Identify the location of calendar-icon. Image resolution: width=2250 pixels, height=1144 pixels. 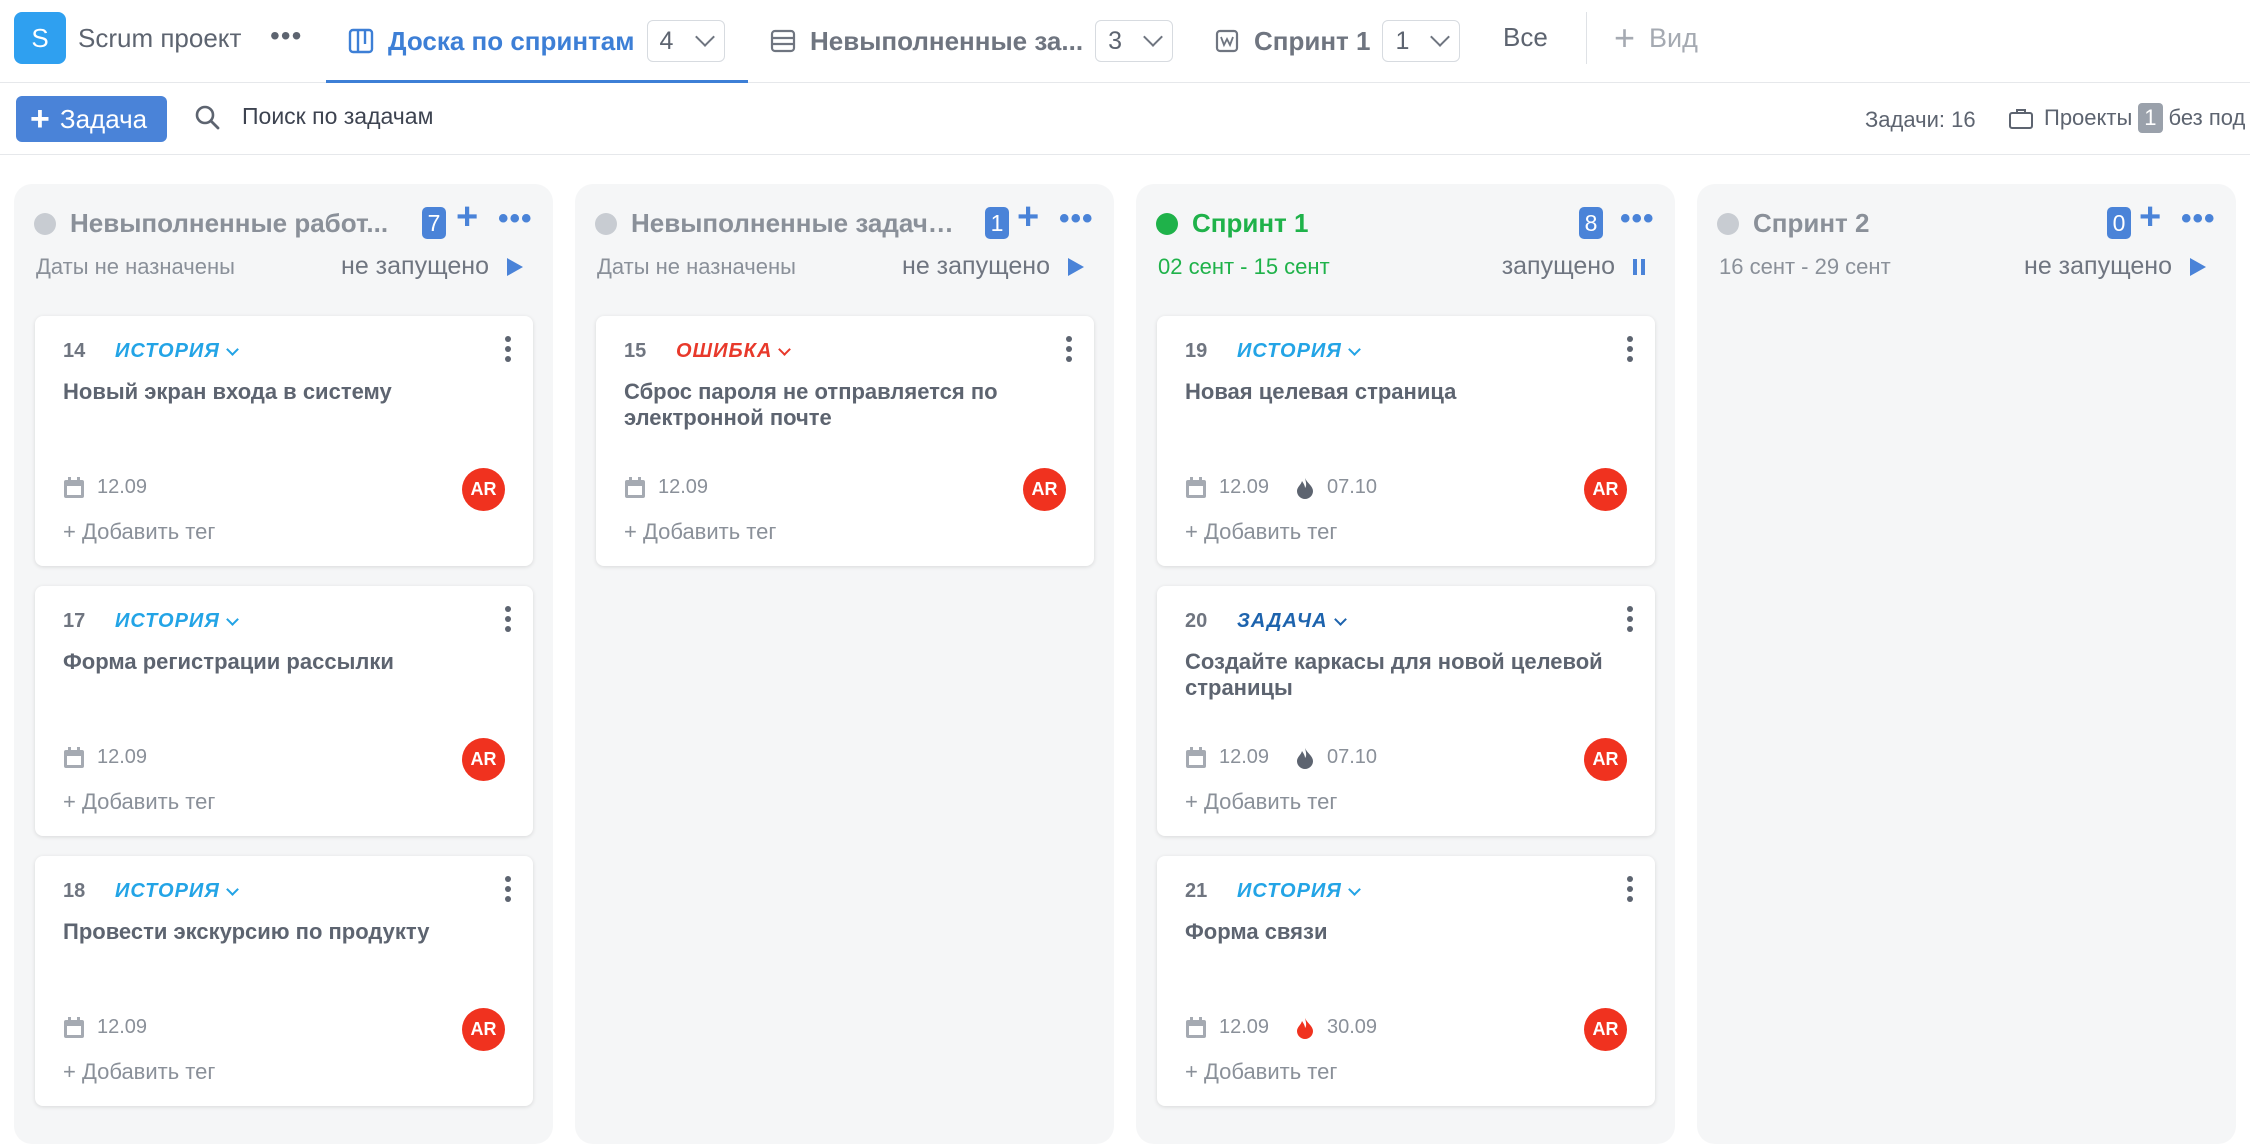
(1196, 487).